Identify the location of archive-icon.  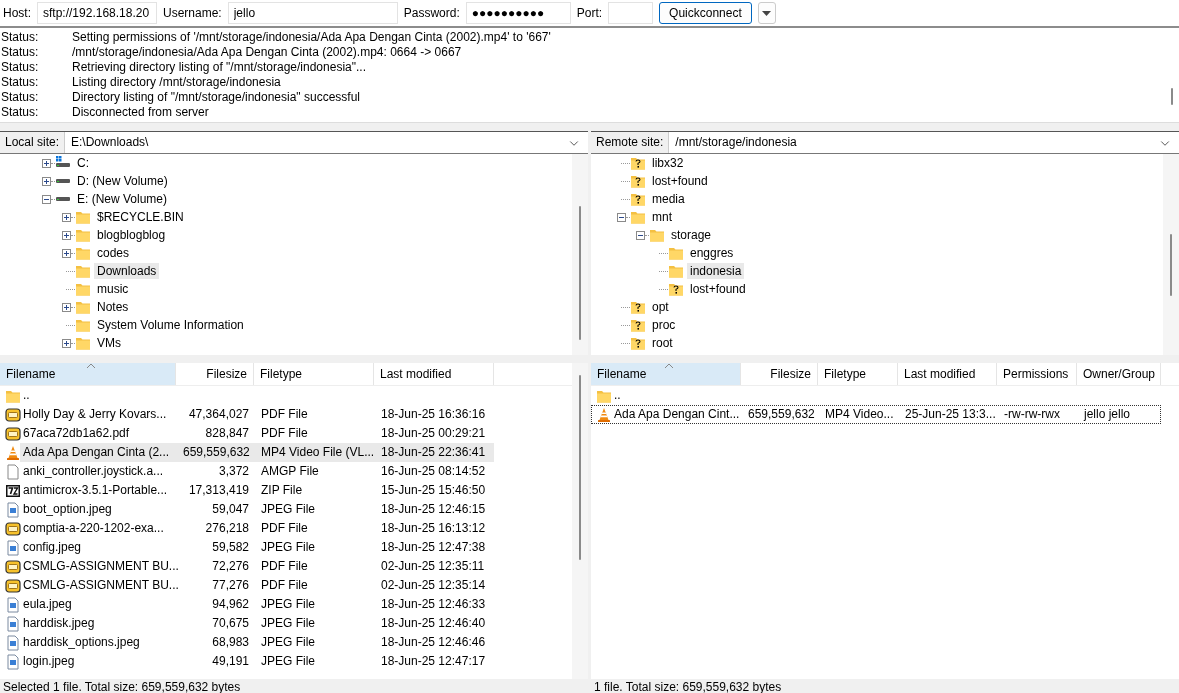
(13, 490).